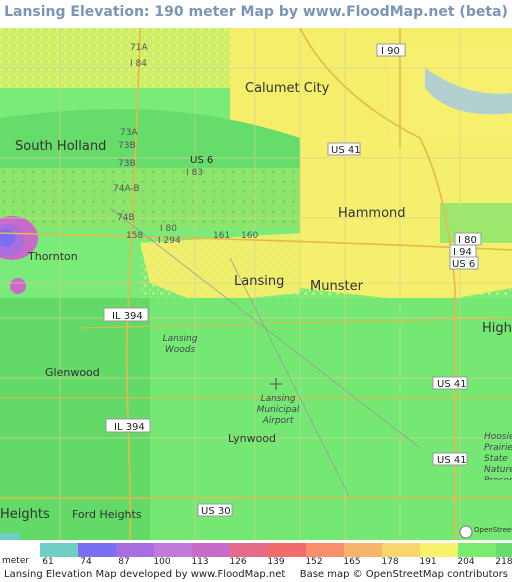 This screenshot has width=512, height=582. Describe the element at coordinates (162, 562) in the screenshot. I see `legend-value: 100` at that location.